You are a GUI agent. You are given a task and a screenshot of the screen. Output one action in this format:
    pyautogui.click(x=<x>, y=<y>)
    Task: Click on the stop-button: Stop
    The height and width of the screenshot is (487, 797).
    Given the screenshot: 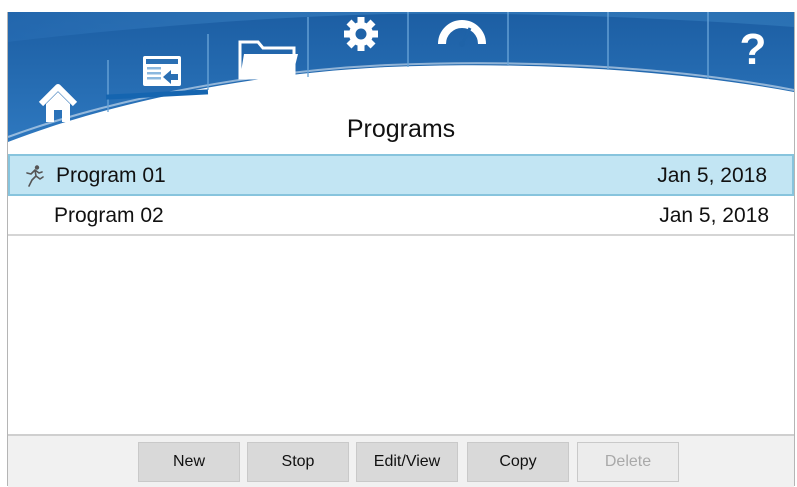 What is the action you would take?
    pyautogui.click(x=298, y=462)
    